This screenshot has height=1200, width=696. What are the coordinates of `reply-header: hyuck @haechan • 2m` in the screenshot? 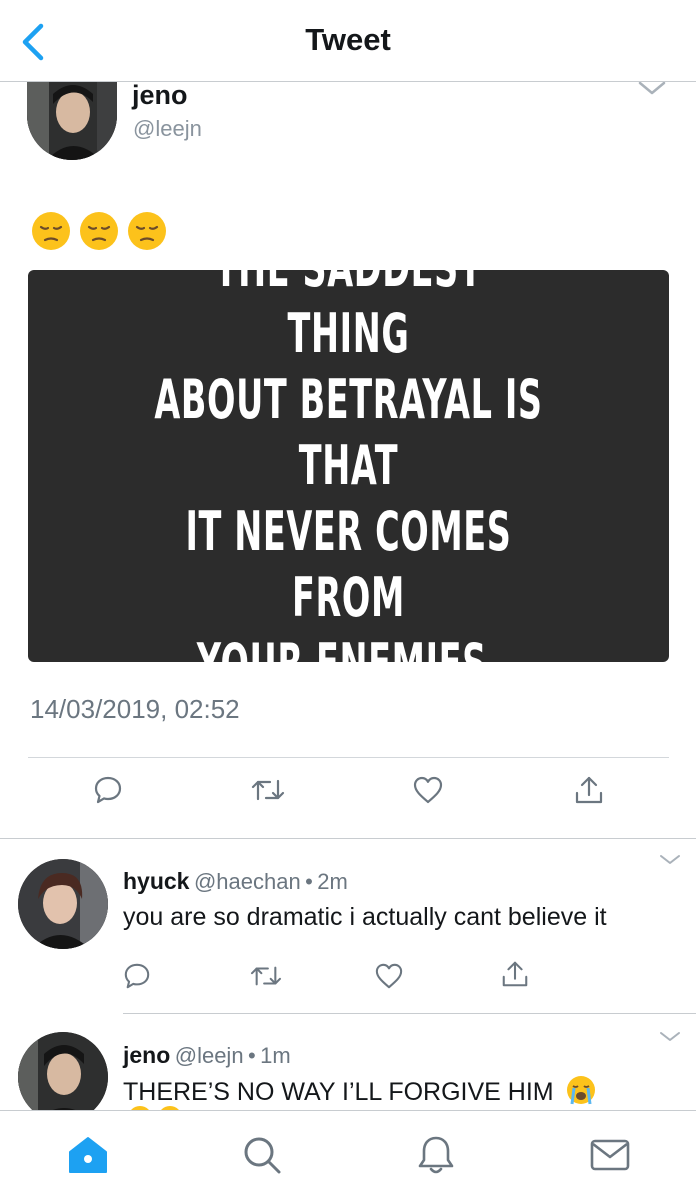 It's located at (235, 881).